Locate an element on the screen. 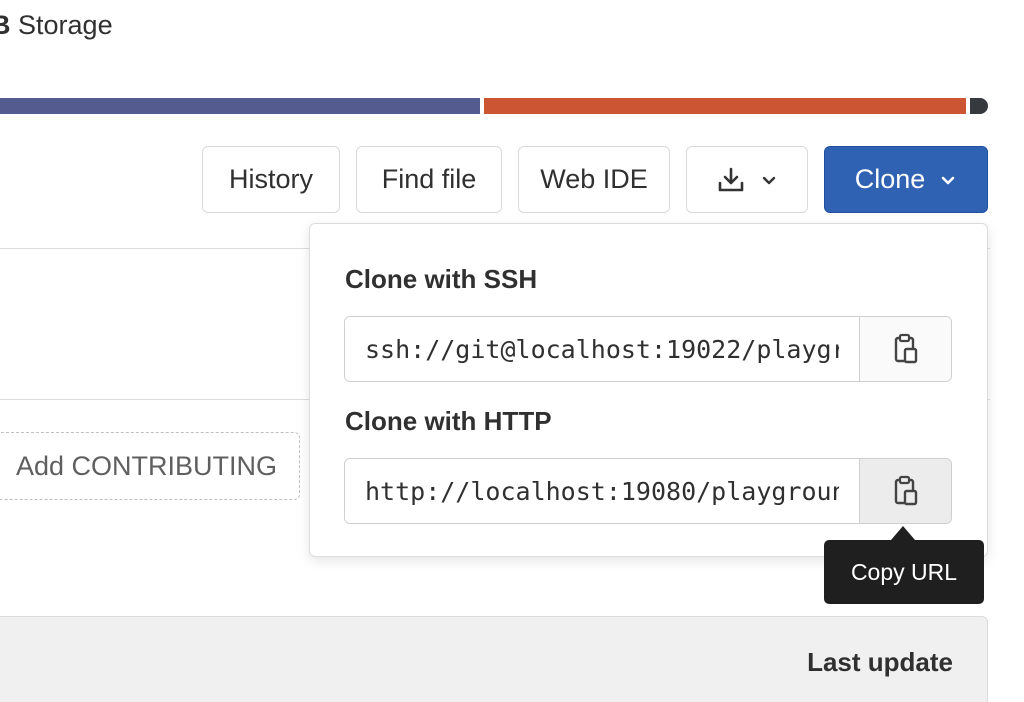 This screenshot has height=702, width=1024. add-contributing-button: Add CONTRIBUTING is located at coordinates (150, 466).